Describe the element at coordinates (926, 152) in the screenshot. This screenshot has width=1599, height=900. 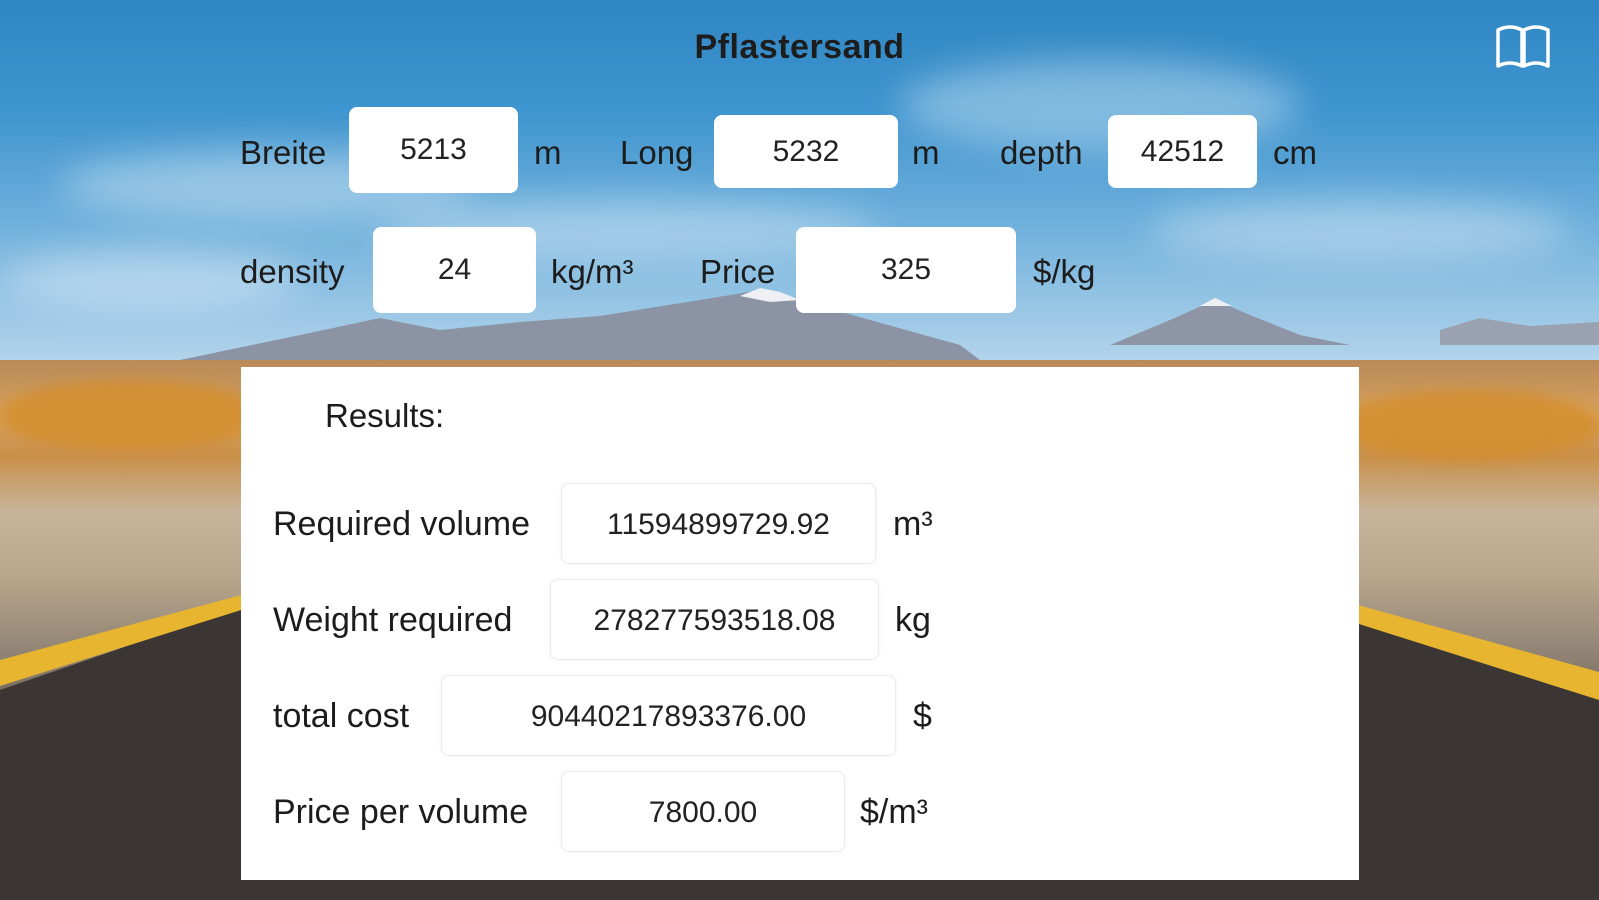
I see `length-unit: m` at that location.